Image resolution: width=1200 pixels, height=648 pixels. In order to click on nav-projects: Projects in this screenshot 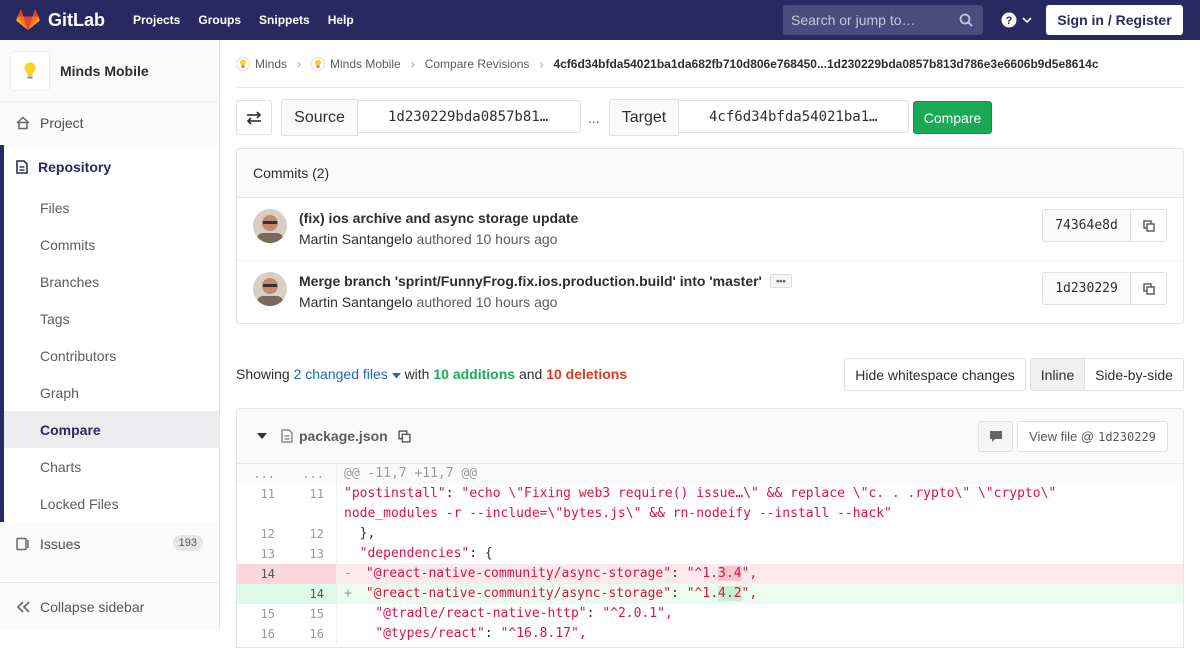, I will do `click(156, 20)`.